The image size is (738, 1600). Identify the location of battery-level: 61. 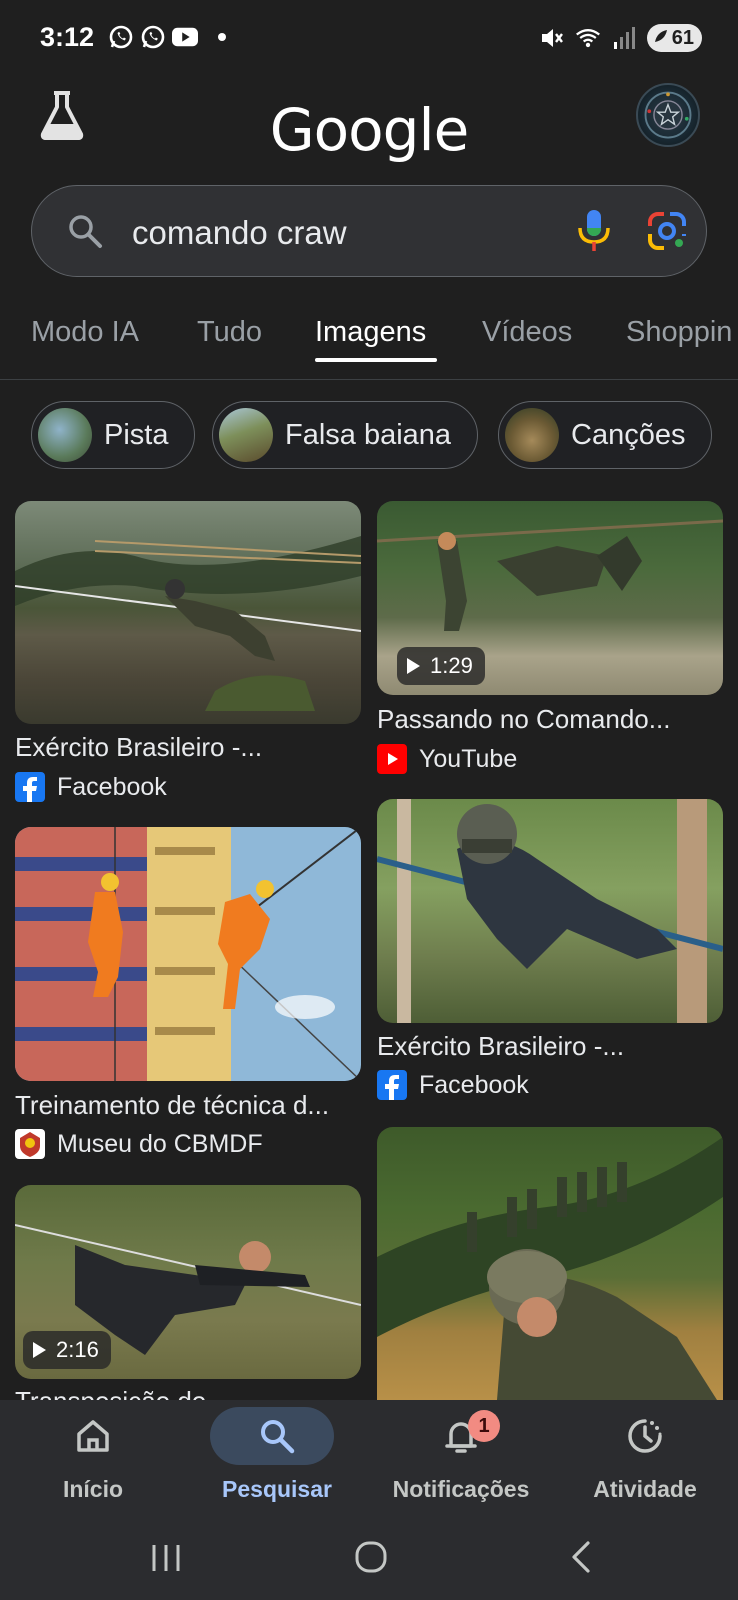
(682, 37).